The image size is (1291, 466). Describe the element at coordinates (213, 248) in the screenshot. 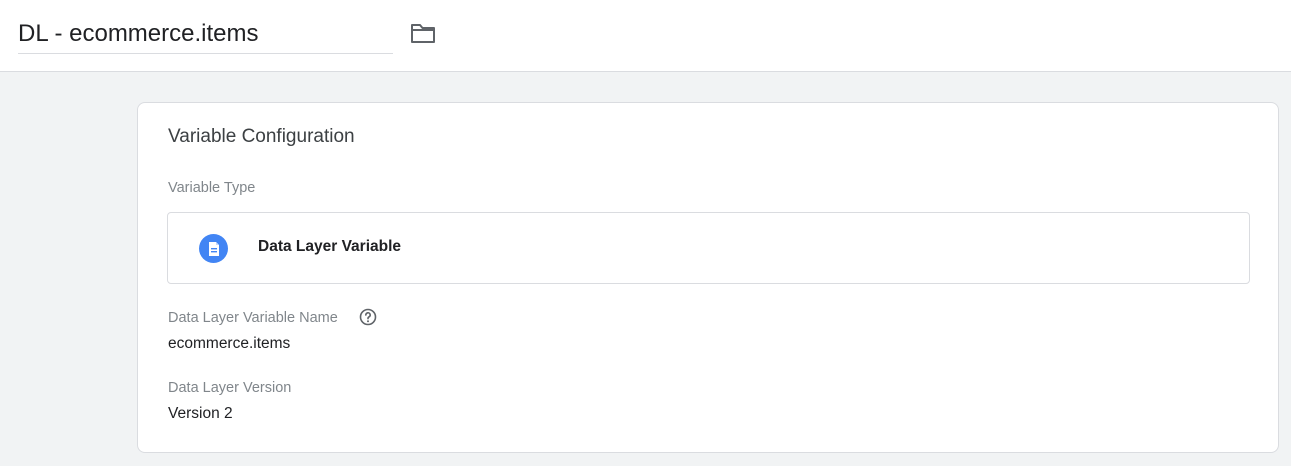

I see `document-icon` at that location.